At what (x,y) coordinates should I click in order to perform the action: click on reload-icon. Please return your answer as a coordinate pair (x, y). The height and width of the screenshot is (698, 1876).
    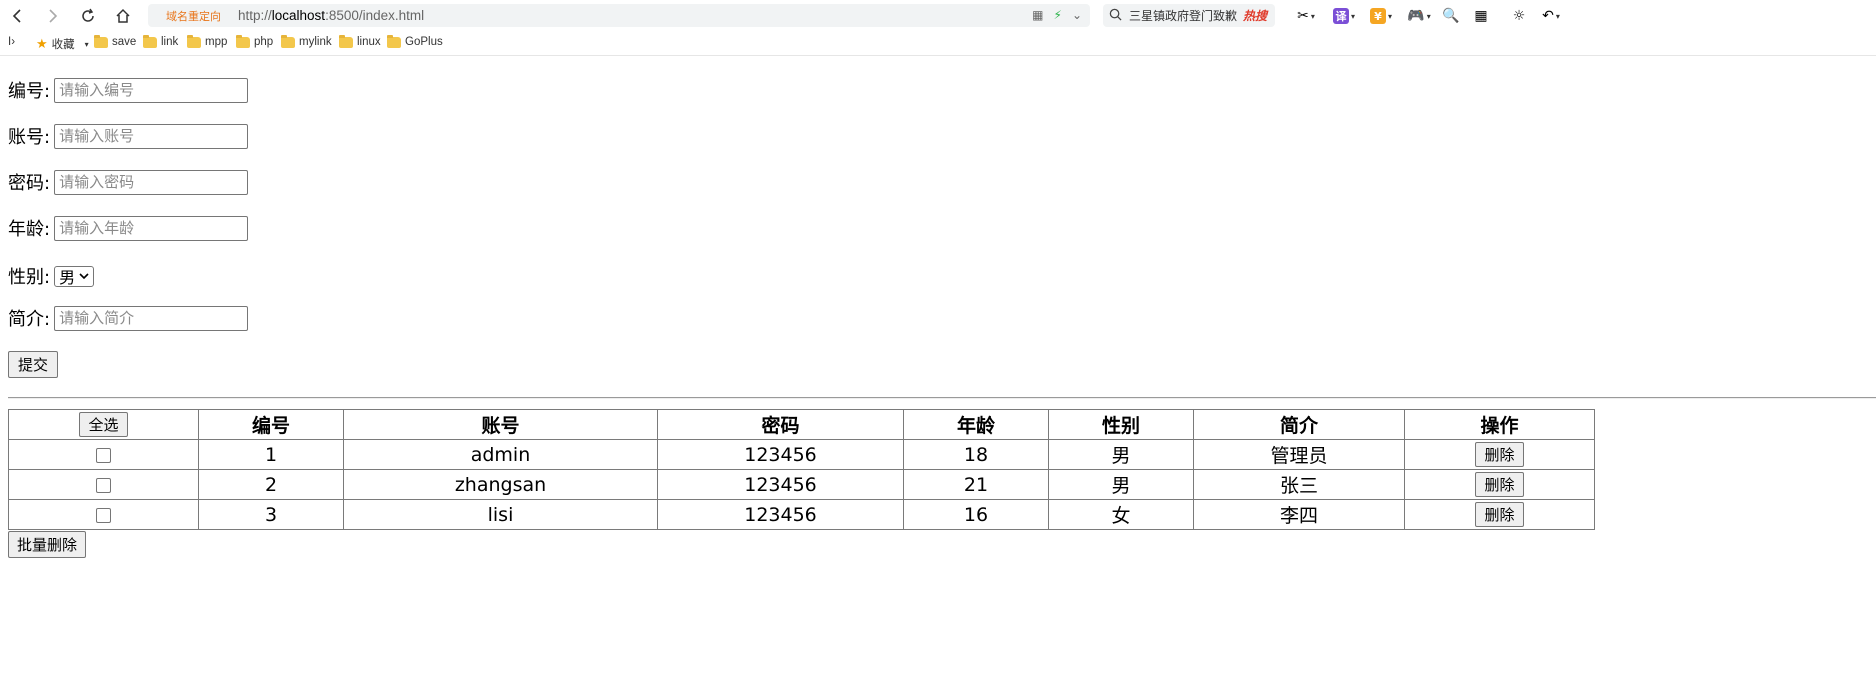
    Looking at the image, I should click on (88, 15).